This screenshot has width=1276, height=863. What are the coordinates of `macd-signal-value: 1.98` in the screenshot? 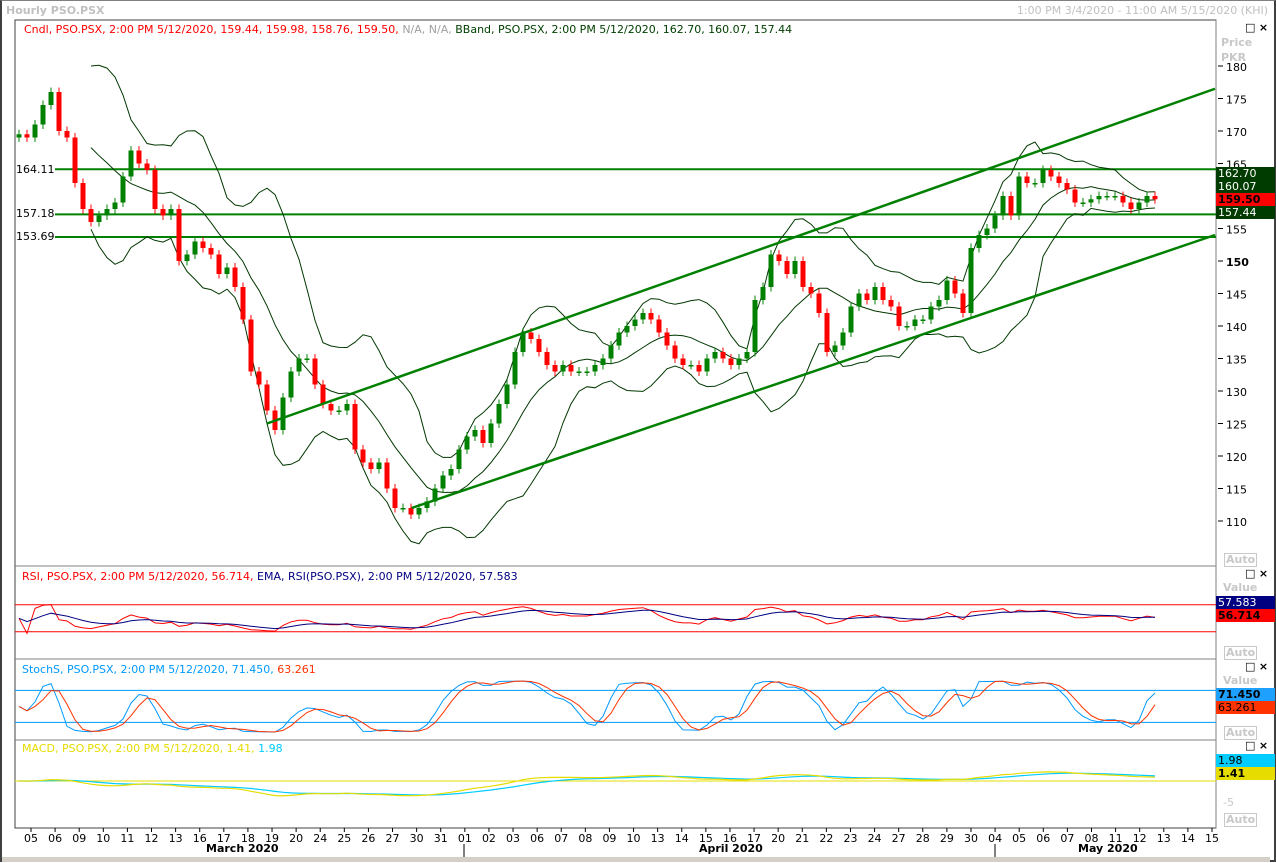 It's located at (1245, 760).